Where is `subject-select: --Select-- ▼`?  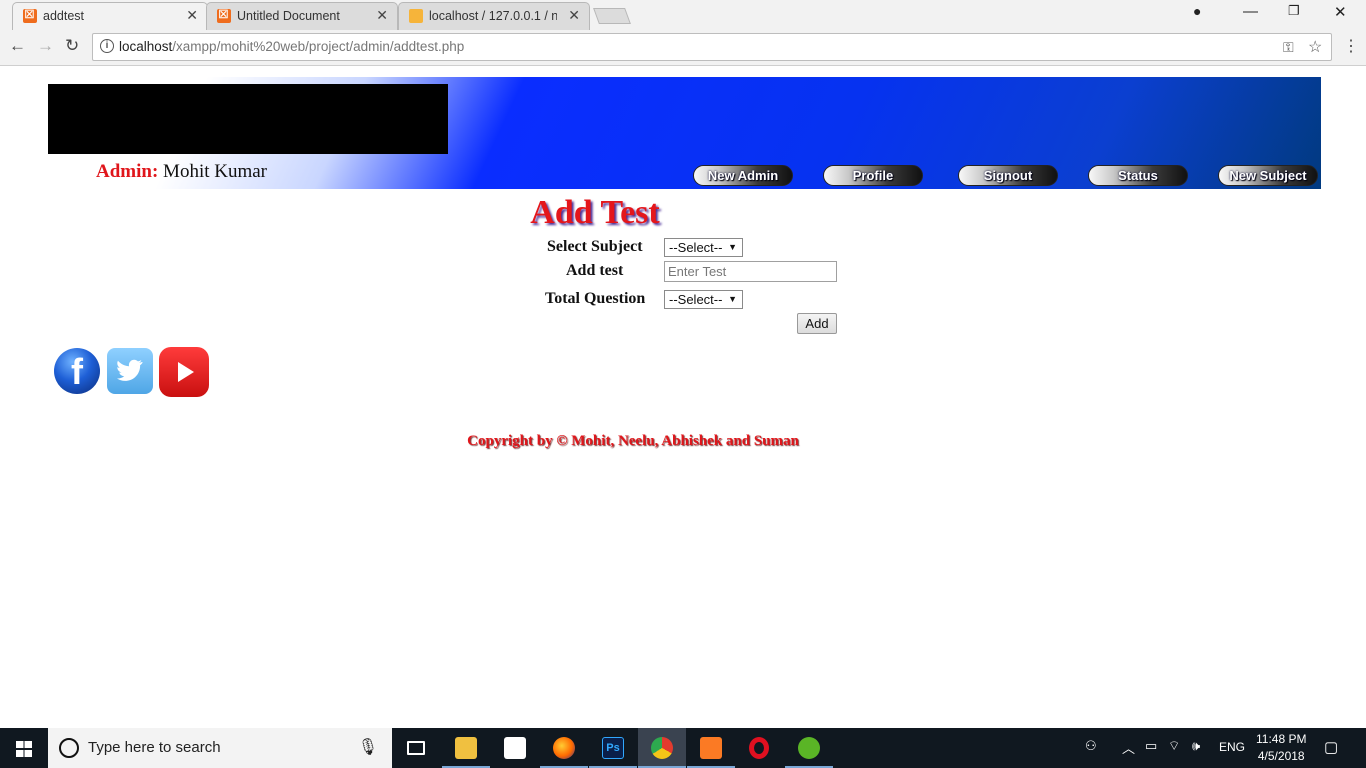 subject-select: --Select-- ▼ is located at coordinates (703, 247).